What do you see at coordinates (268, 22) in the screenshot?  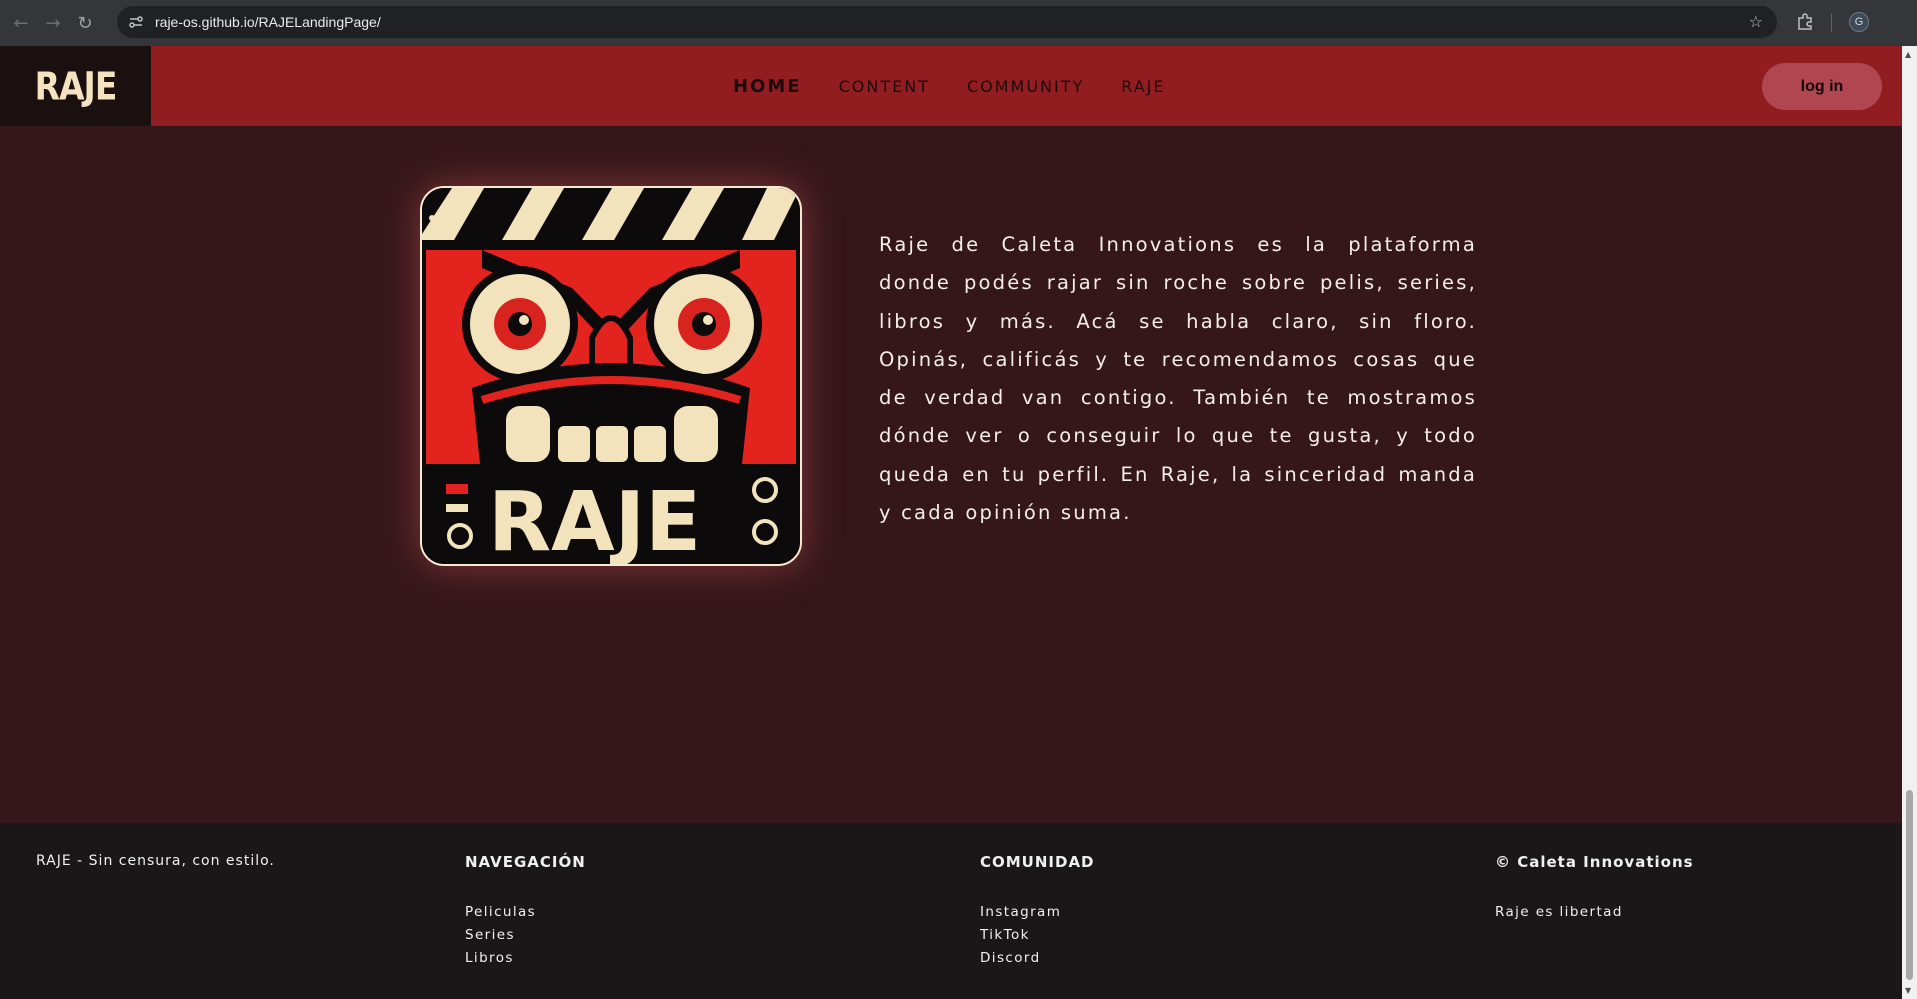 I see `url-text: raje-os.github.io/RAJELandingPage/` at bounding box center [268, 22].